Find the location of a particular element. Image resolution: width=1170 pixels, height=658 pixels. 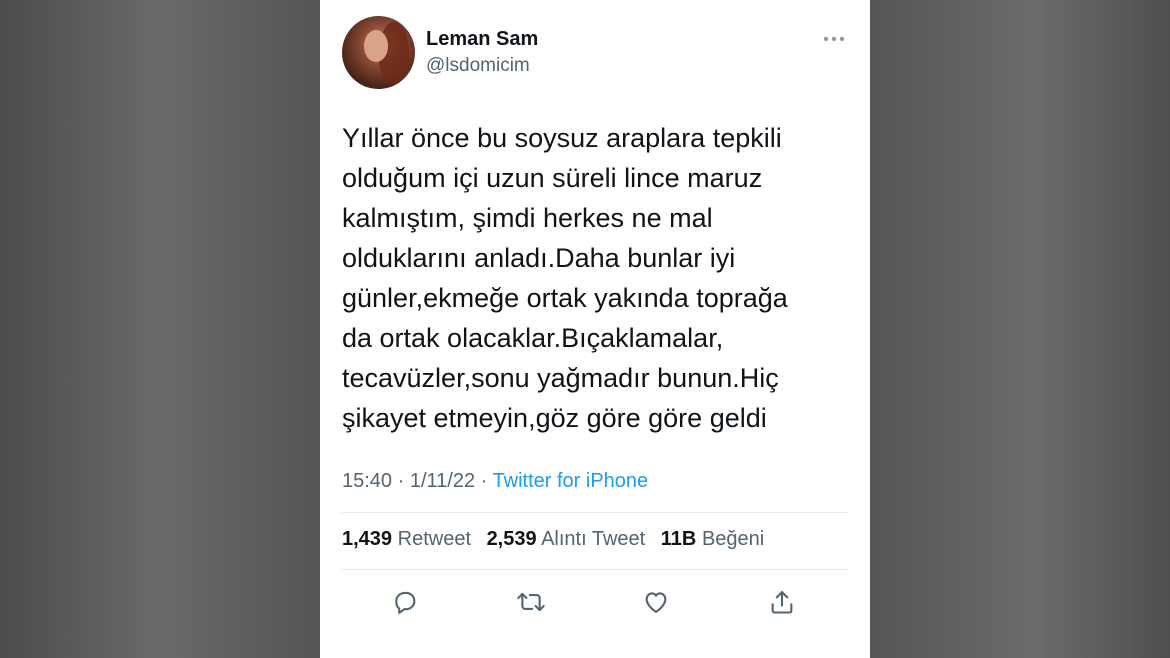

likes-stat: 11B Beğeni is located at coordinates (712, 539).